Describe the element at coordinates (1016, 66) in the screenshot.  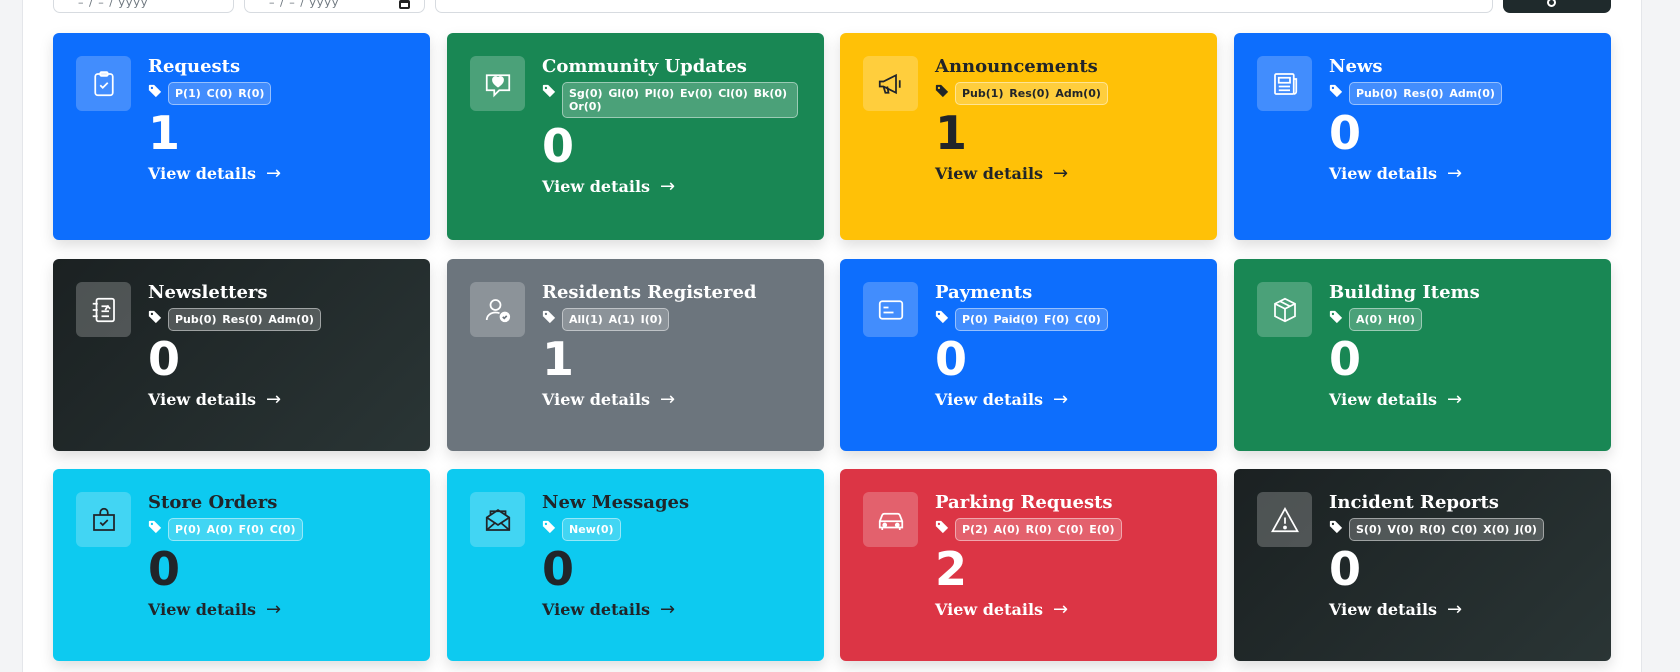
I see `card-title: Announcements` at that location.